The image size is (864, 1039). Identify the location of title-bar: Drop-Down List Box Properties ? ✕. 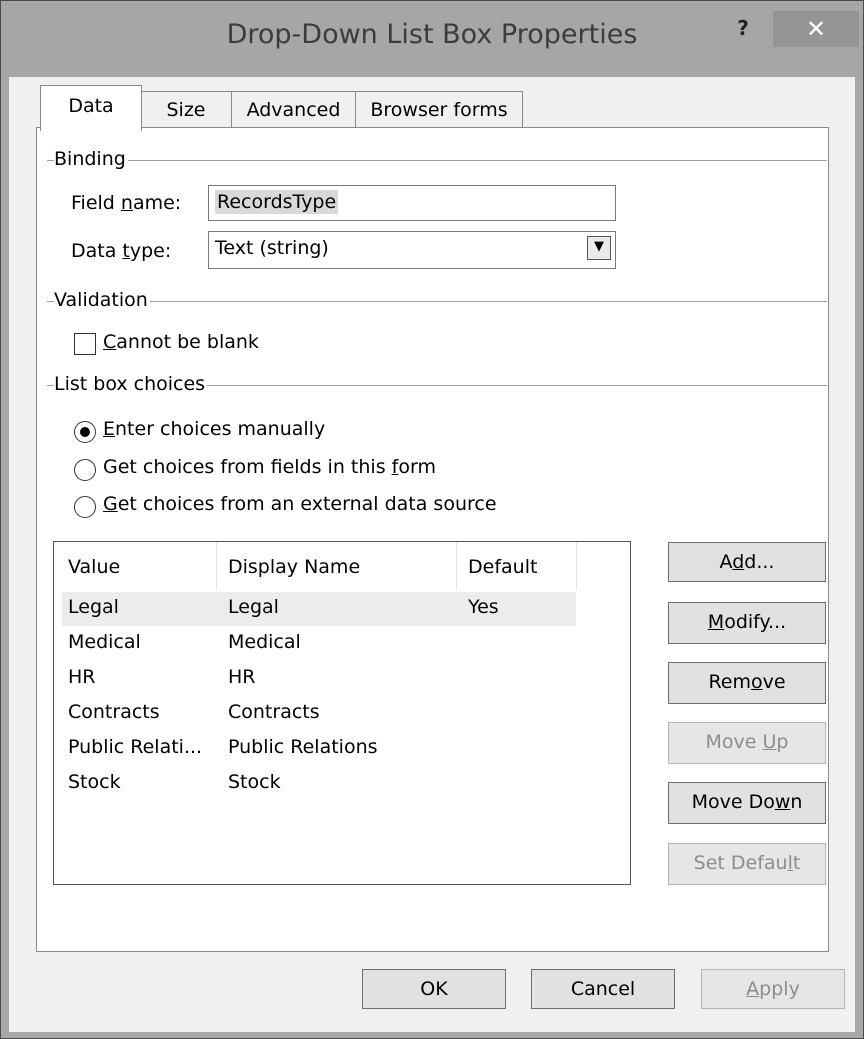
(432, 39).